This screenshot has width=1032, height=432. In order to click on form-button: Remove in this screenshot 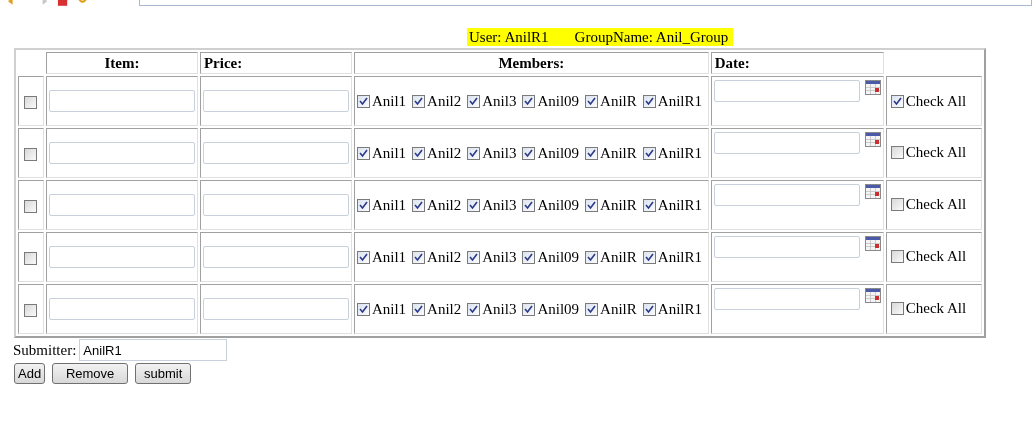, I will do `click(90, 373)`.